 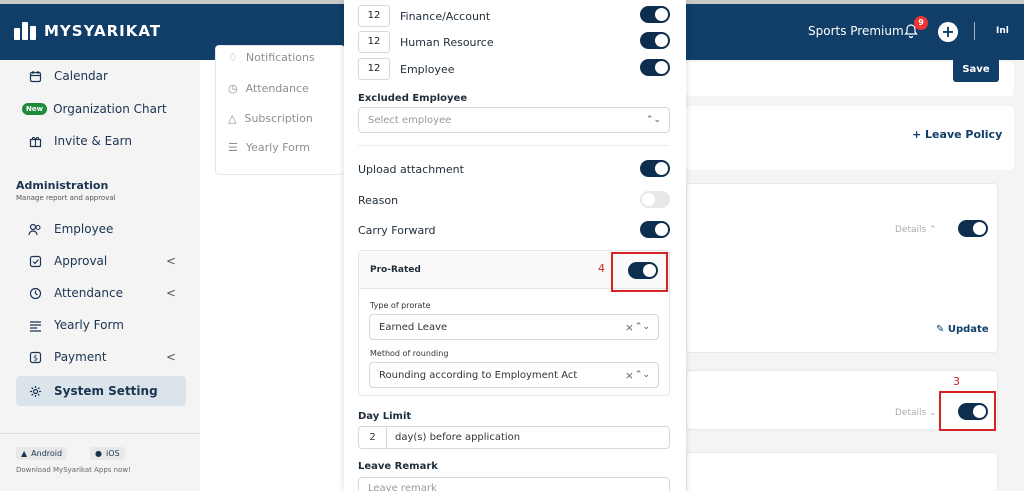 What do you see at coordinates (233, 147) in the screenshot?
I see `form-icon: ☰` at bounding box center [233, 147].